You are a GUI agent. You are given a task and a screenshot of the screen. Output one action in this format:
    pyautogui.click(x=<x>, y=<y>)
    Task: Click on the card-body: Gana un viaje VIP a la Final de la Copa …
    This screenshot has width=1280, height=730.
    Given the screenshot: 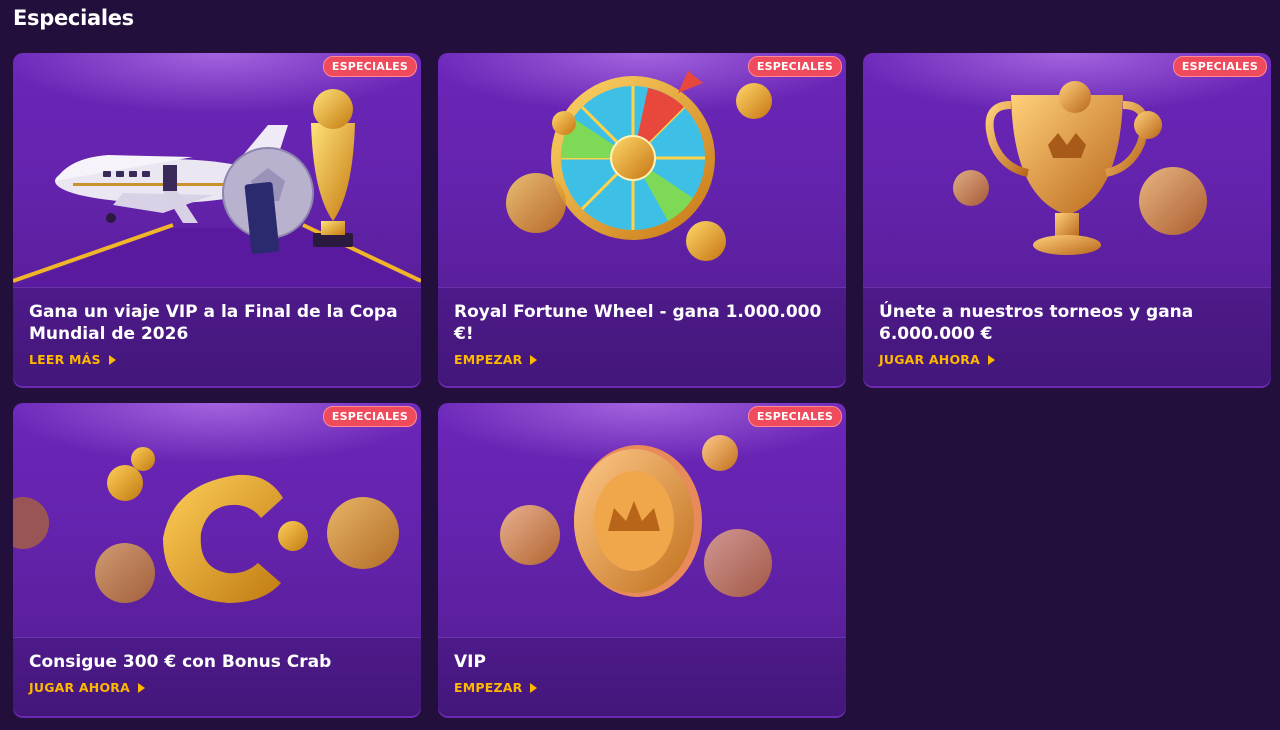 What is the action you would take?
    pyautogui.click(x=217, y=336)
    